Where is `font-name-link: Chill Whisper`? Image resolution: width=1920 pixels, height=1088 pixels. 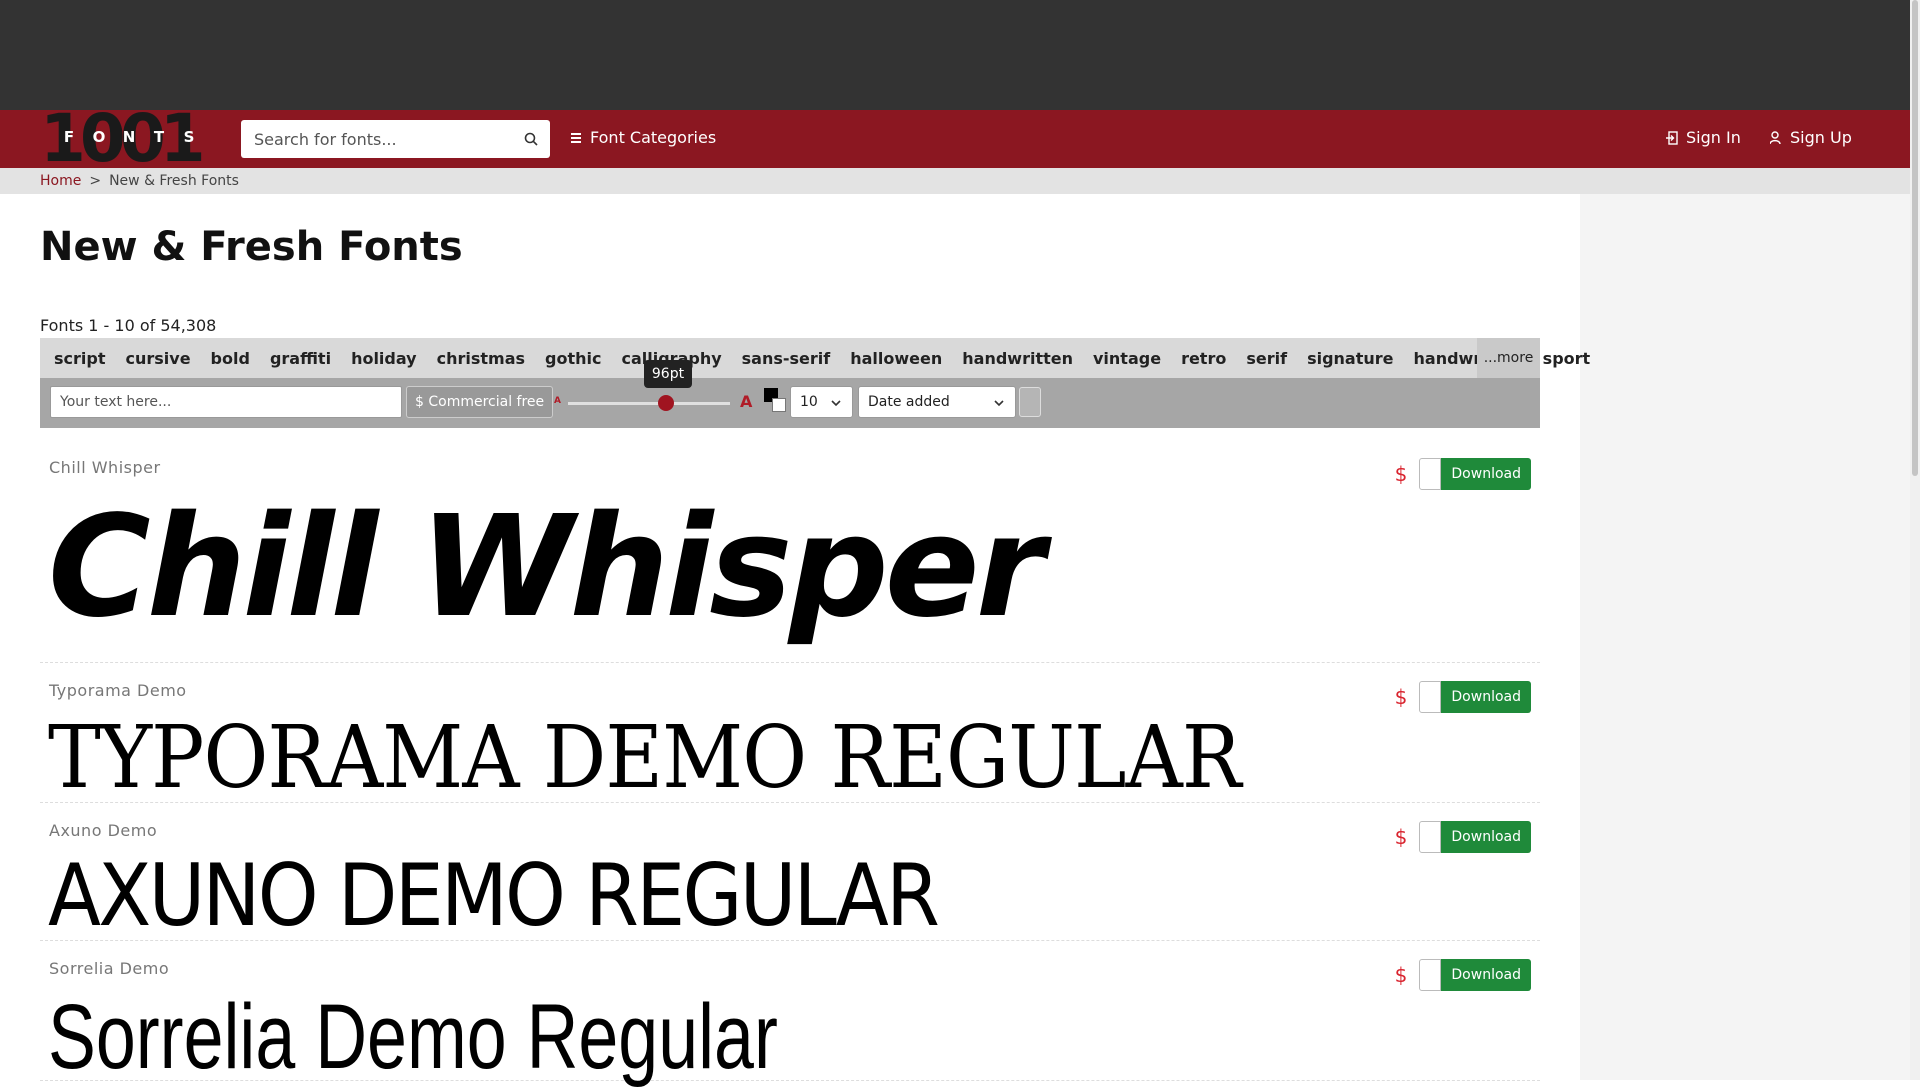
font-name-link: Chill Whisper is located at coordinates (105, 467).